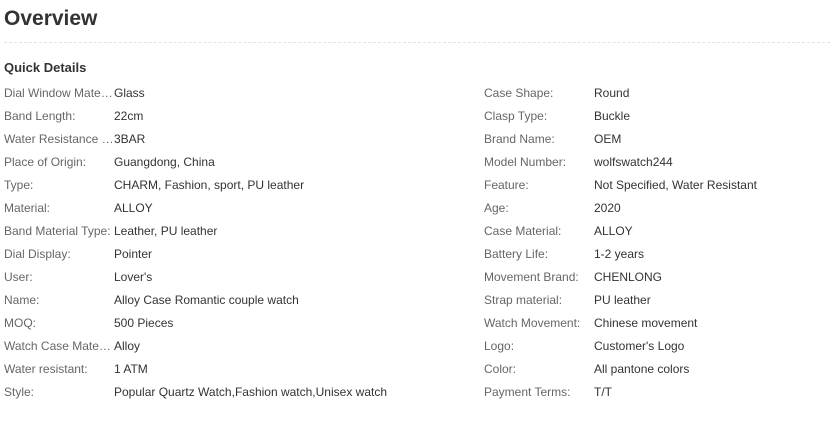  I want to click on detail-value: wolfswatch244, so click(633, 162).